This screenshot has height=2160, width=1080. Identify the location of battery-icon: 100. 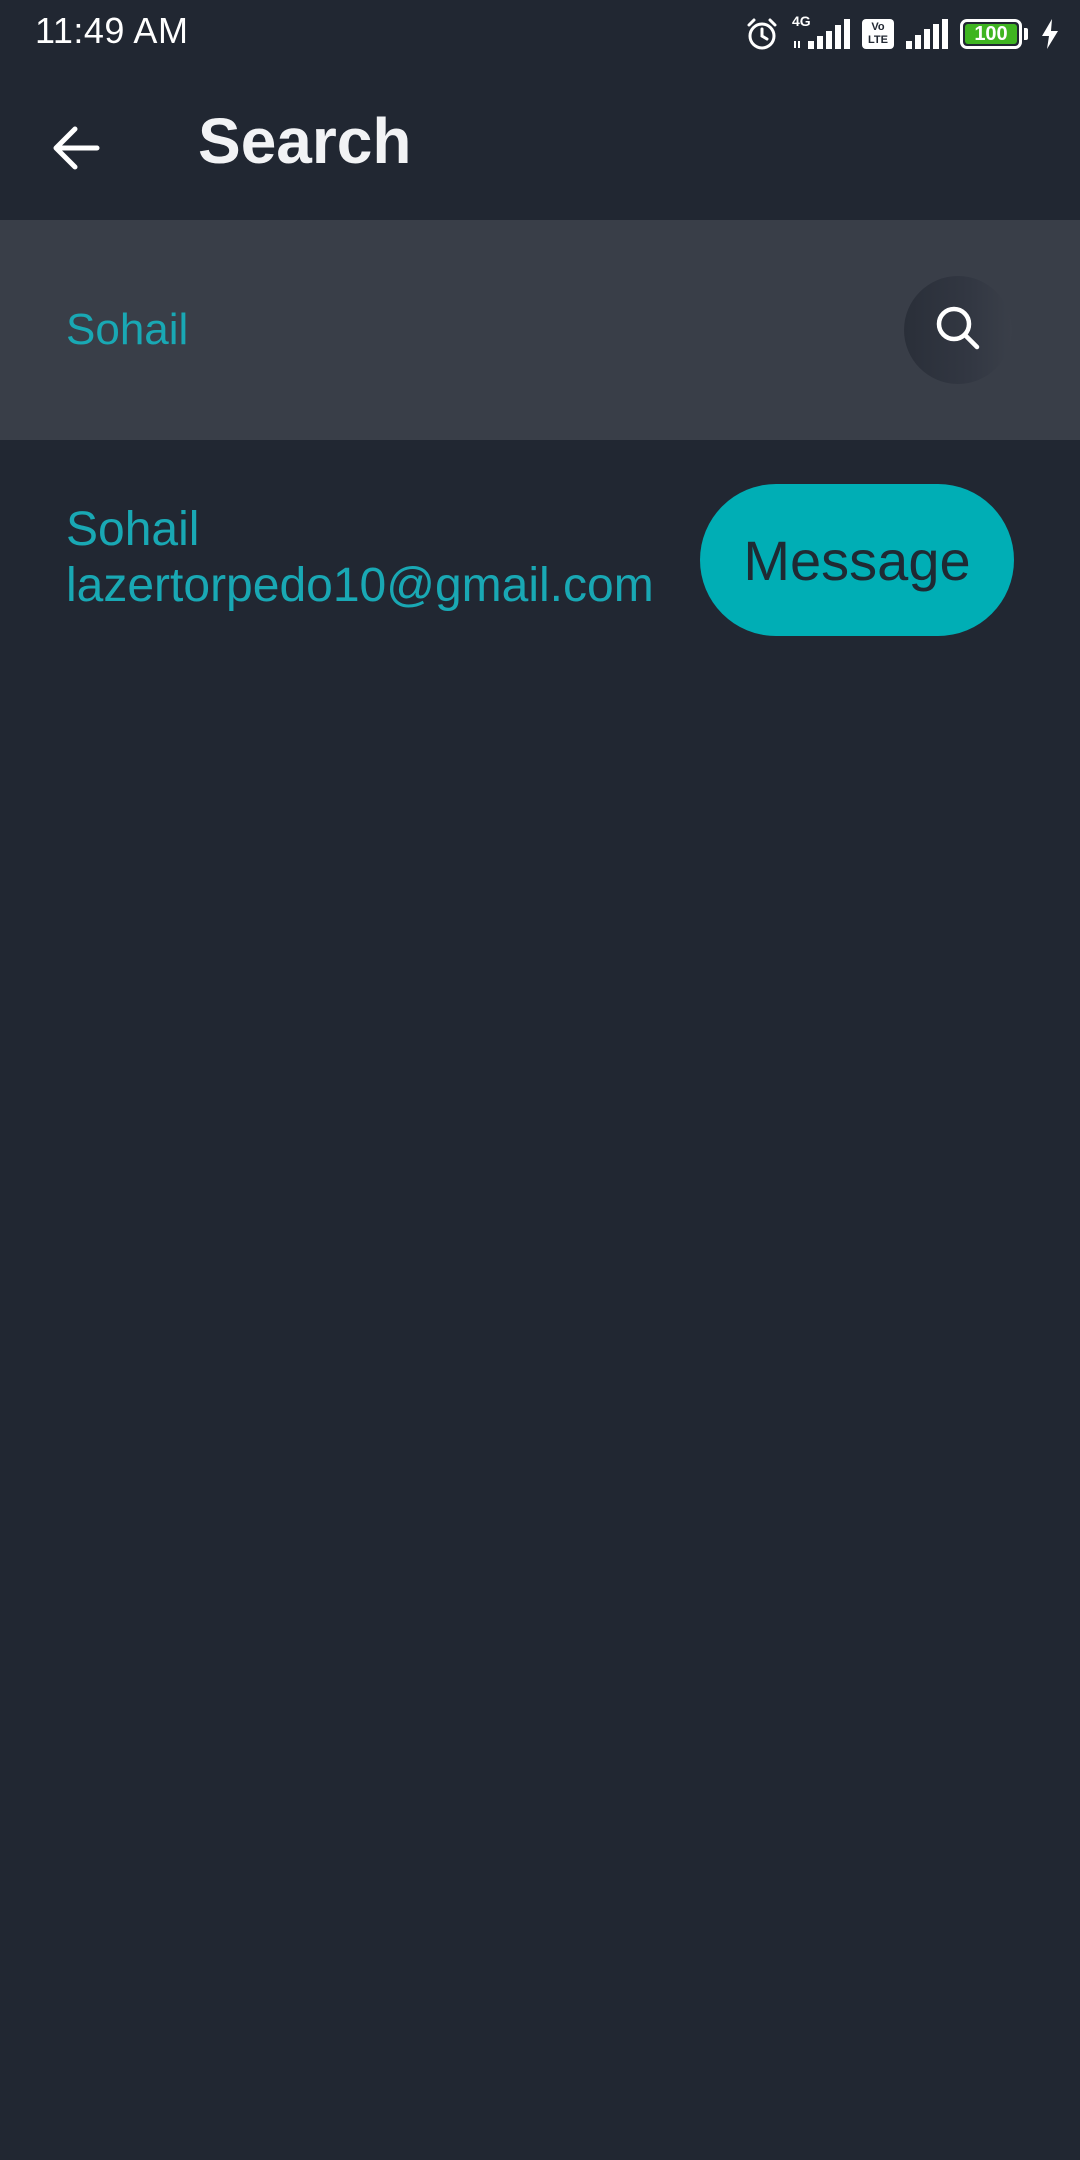
(994, 34).